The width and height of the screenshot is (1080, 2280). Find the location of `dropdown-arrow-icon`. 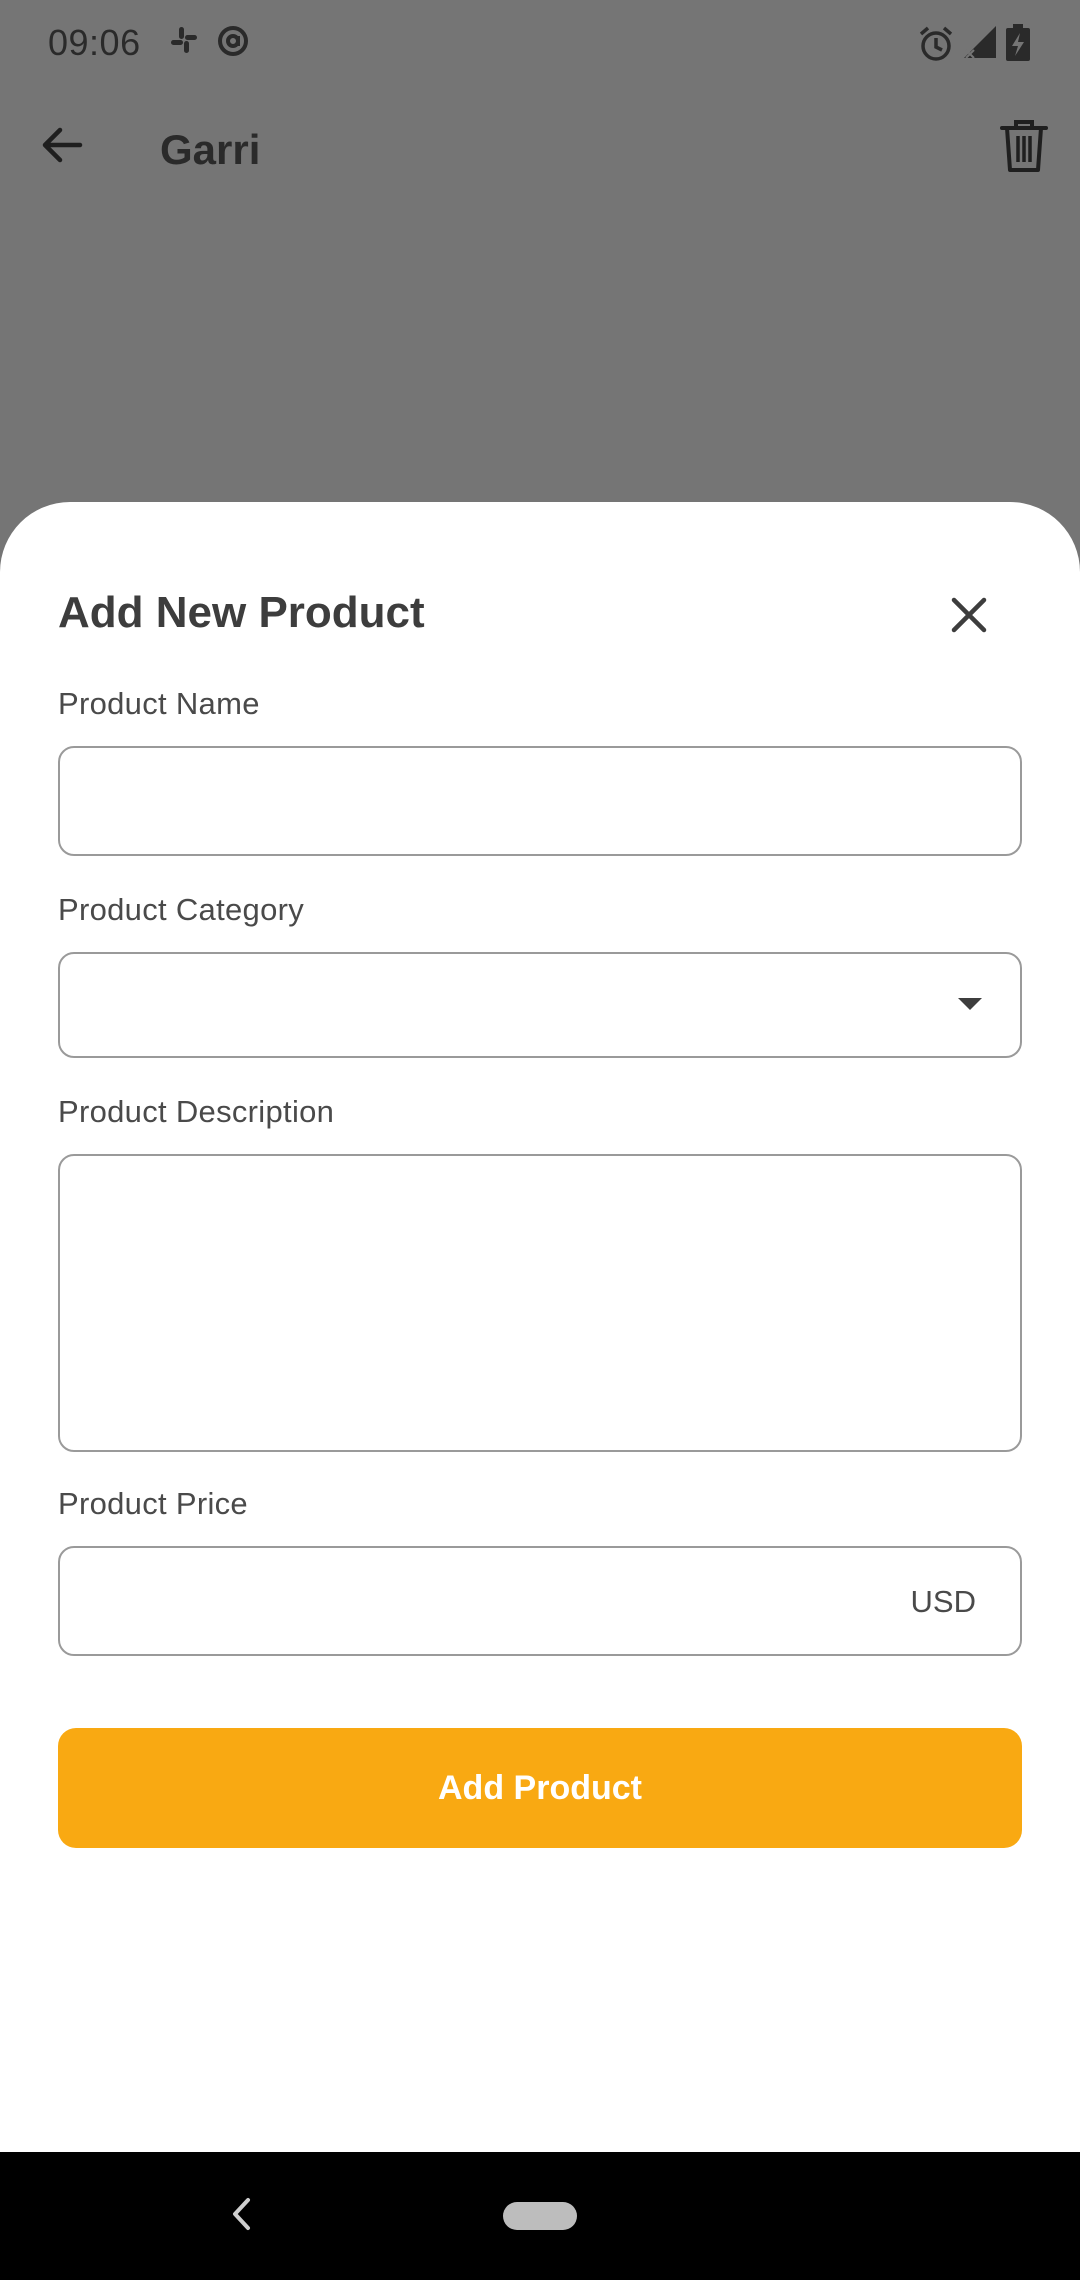

dropdown-arrow-icon is located at coordinates (970, 1004).